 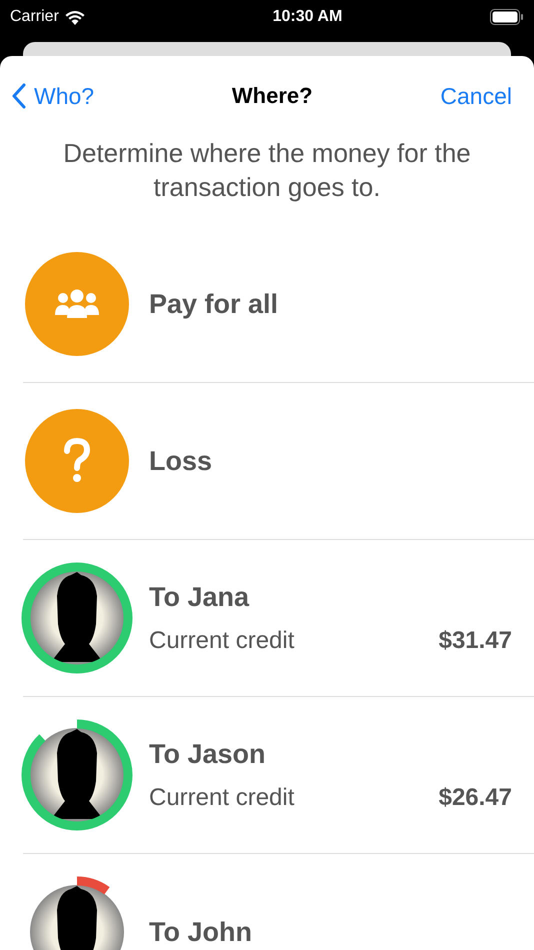 I want to click on carrier-label: Carrier, so click(x=34, y=17).